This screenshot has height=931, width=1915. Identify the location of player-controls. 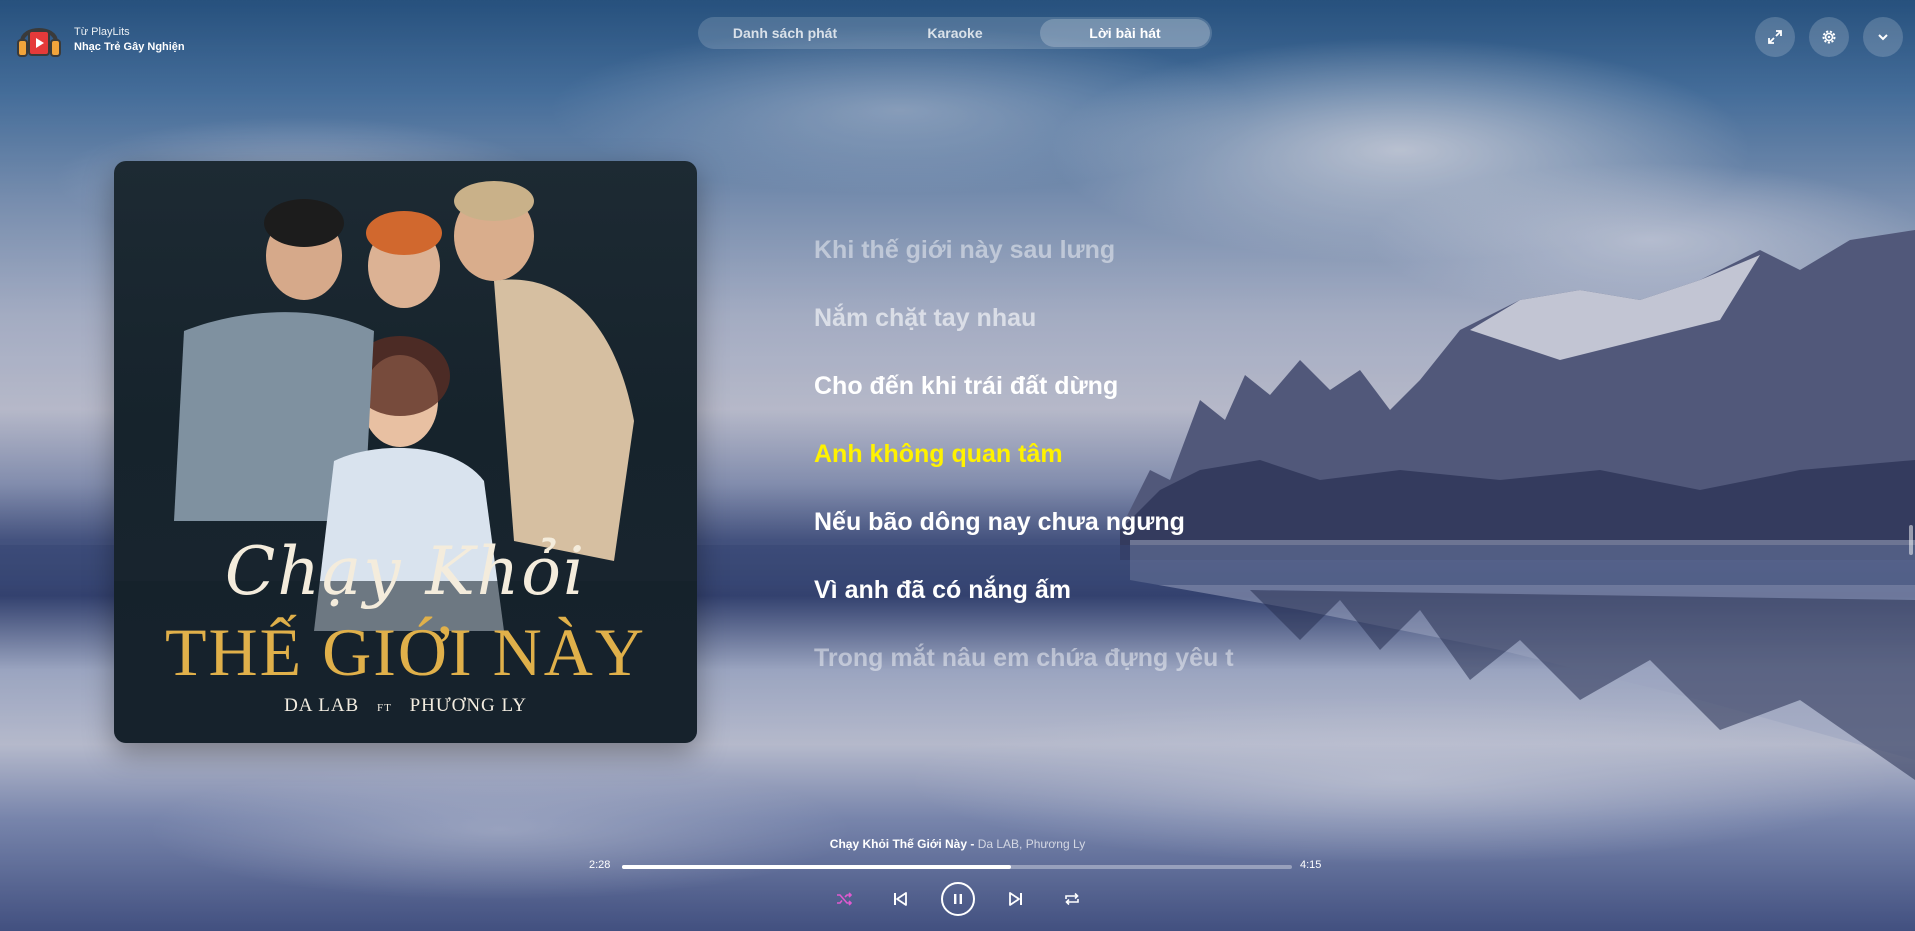
(957, 899).